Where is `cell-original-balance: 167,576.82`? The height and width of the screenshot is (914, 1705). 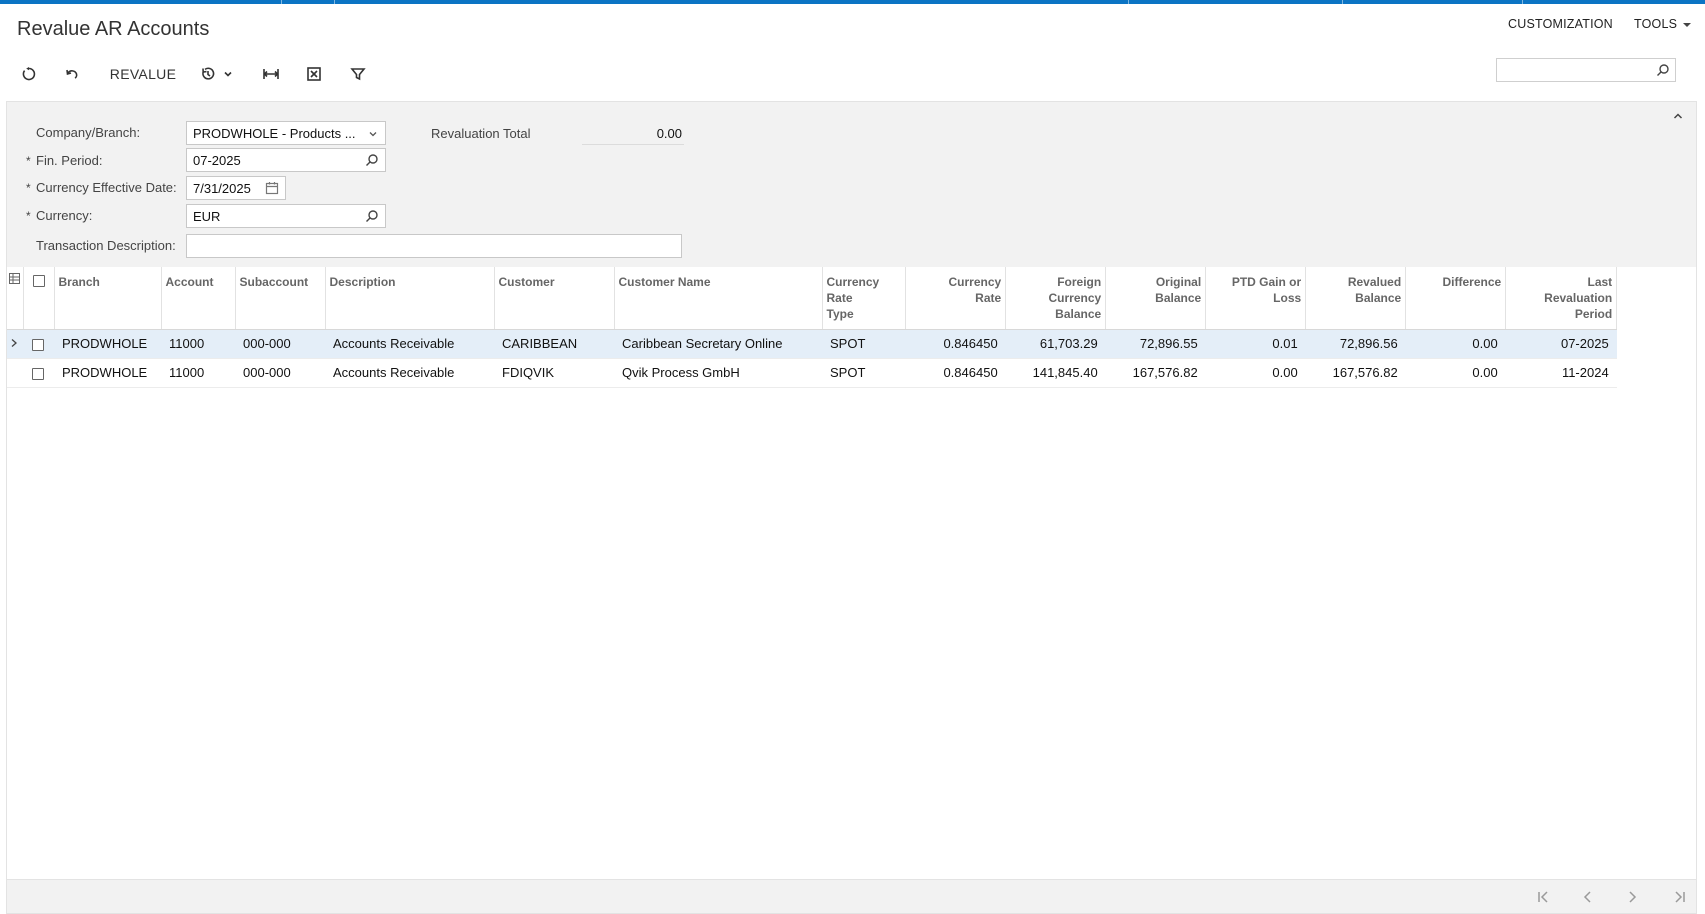
cell-original-balance: 167,576.82 is located at coordinates (1155, 373).